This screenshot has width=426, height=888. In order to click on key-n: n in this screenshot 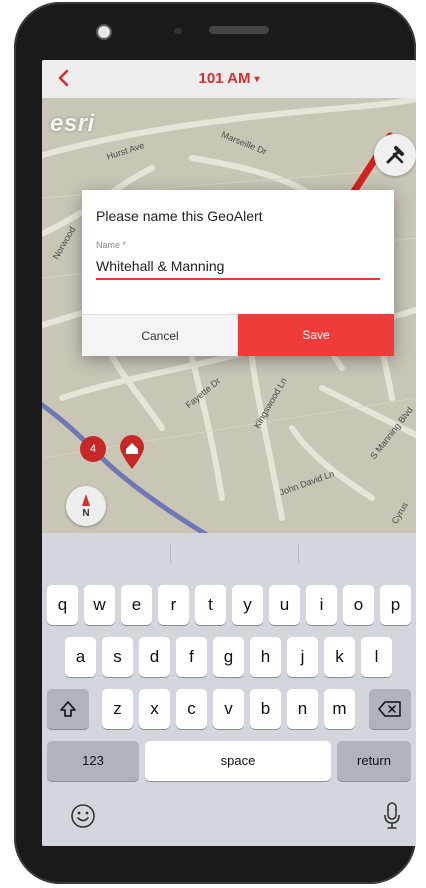, I will do `click(302, 709)`.